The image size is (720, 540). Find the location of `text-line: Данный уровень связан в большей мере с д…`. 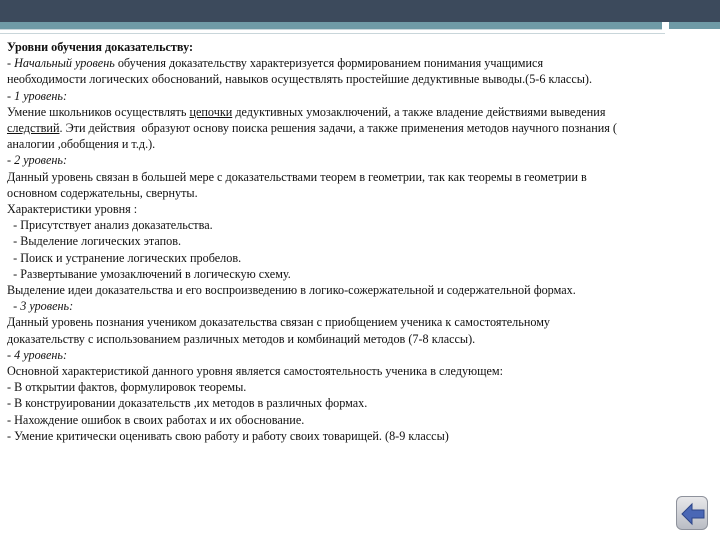

text-line: Данный уровень связан в большей мере с д… is located at coordinates (357, 177).